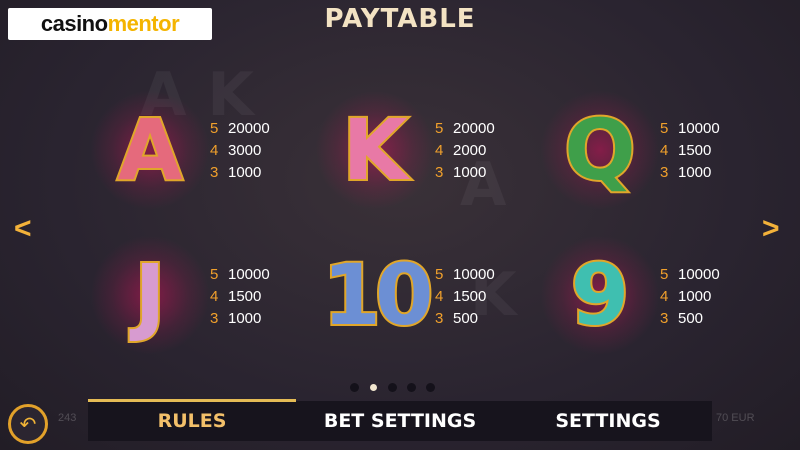  I want to click on background-ways-box: 243, so click(67, 418).